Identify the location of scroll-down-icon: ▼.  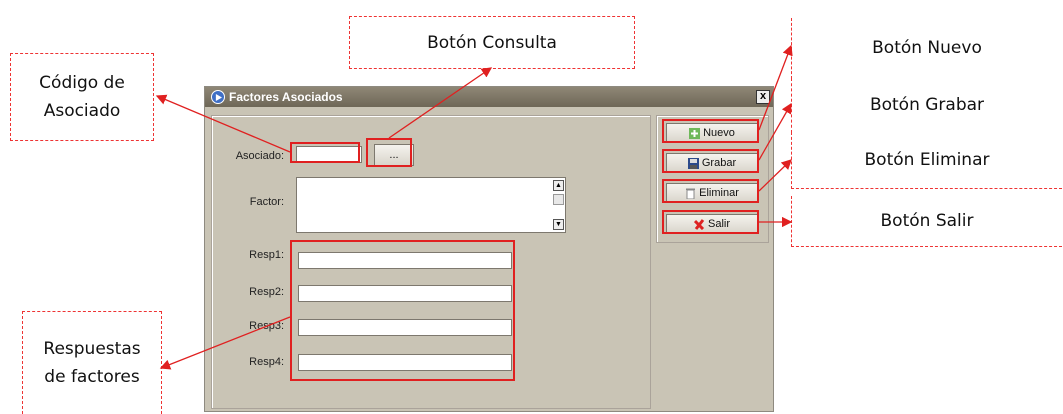
(558, 224).